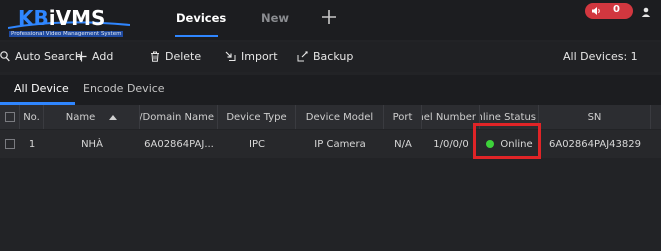  What do you see at coordinates (201, 18) in the screenshot?
I see `tab-devices: Devices` at bounding box center [201, 18].